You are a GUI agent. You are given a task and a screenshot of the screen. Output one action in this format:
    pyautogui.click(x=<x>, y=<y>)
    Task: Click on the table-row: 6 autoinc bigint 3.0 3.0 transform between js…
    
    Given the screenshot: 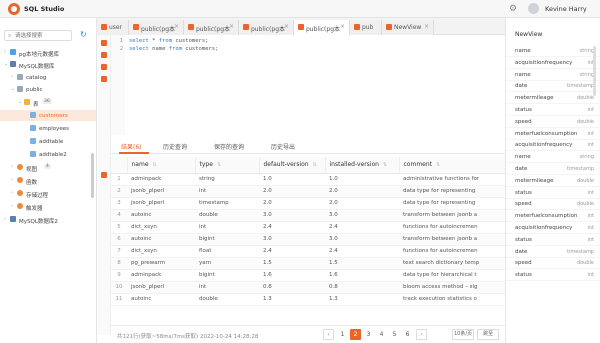 What is the action you would take?
    pyautogui.click(x=308, y=239)
    